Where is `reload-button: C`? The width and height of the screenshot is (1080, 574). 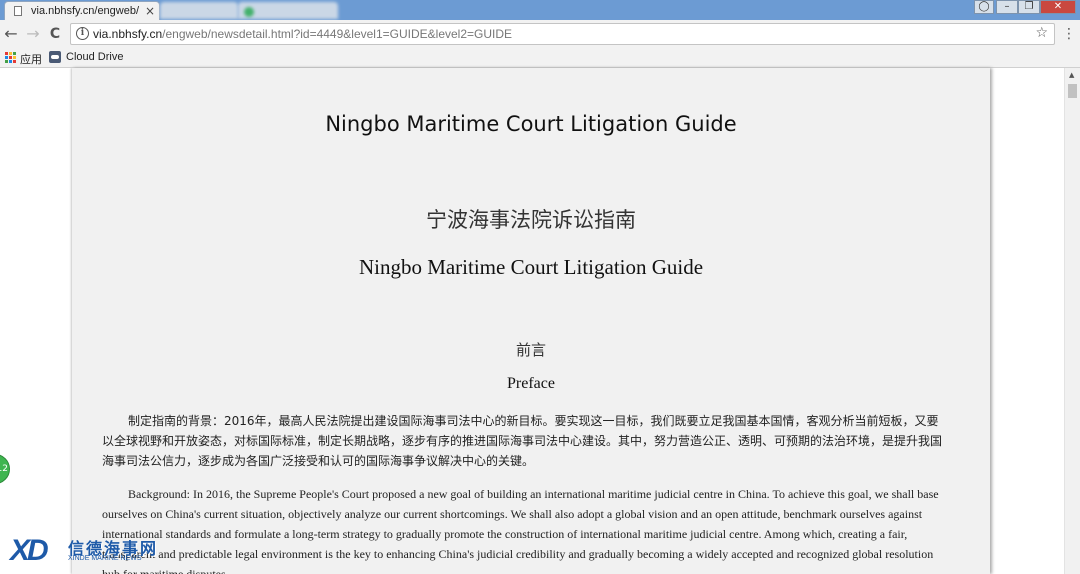 reload-button: C is located at coordinates (55, 34).